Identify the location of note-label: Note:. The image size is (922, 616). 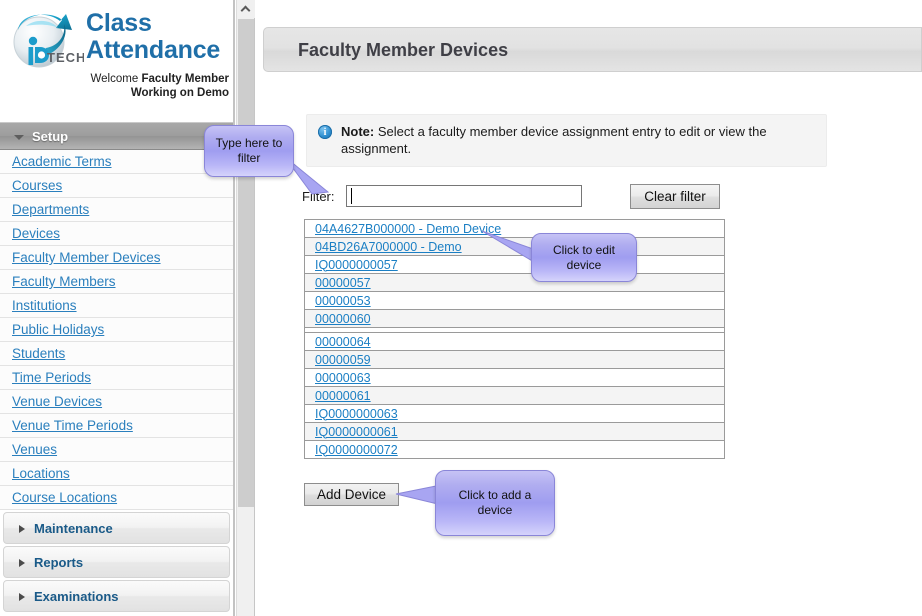
(358, 131).